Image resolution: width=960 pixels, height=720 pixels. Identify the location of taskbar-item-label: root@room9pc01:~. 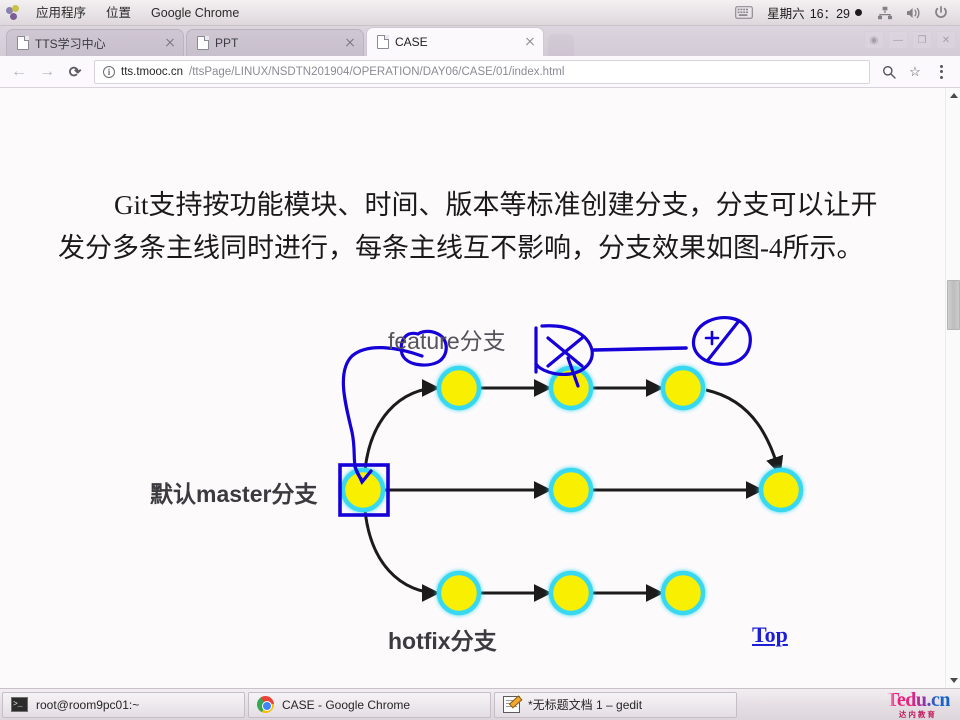
(88, 704).